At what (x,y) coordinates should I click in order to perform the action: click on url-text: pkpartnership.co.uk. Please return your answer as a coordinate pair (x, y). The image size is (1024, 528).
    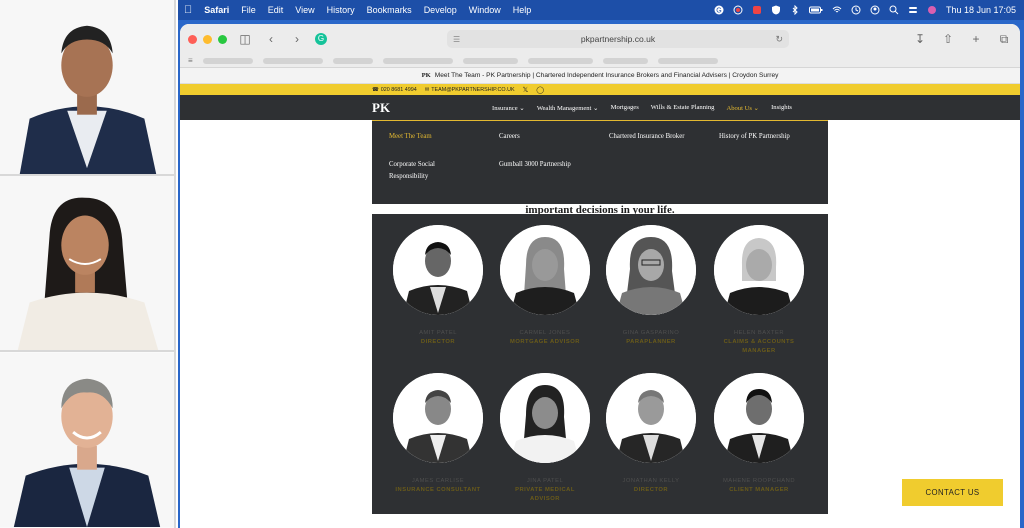
    Looking at the image, I should click on (618, 39).